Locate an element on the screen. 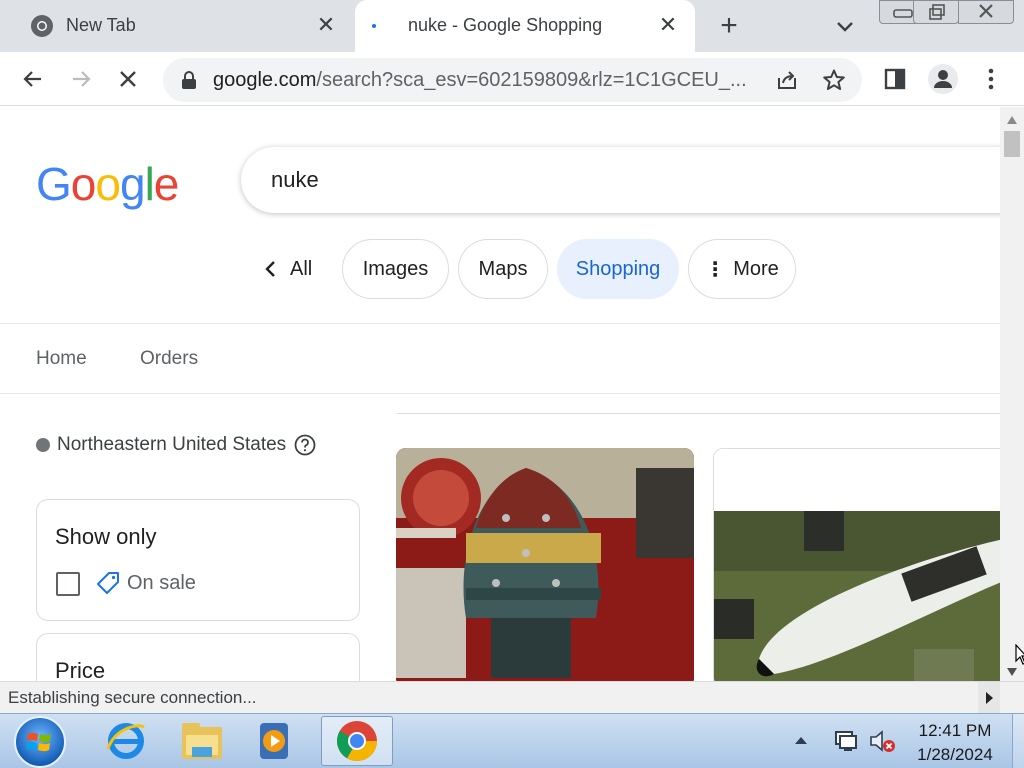  tab-title: New Tab is located at coordinates (101, 25).